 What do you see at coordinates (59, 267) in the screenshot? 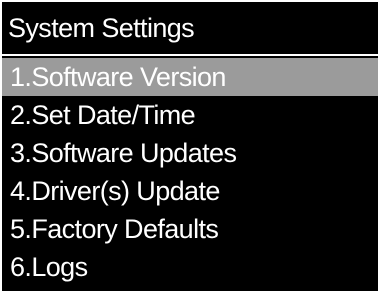
I see `menu-item-label: Logs` at bounding box center [59, 267].